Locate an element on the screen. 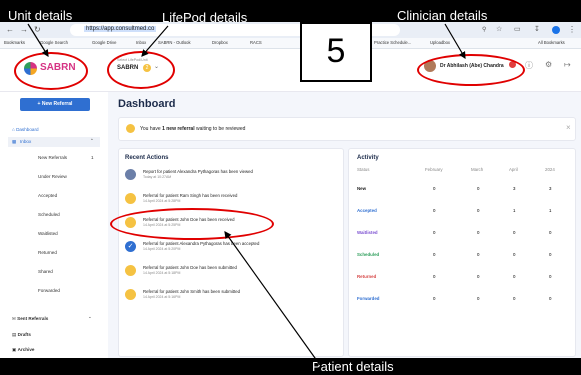 The image size is (581, 375). patient-arrow is located at coordinates (272, 298).